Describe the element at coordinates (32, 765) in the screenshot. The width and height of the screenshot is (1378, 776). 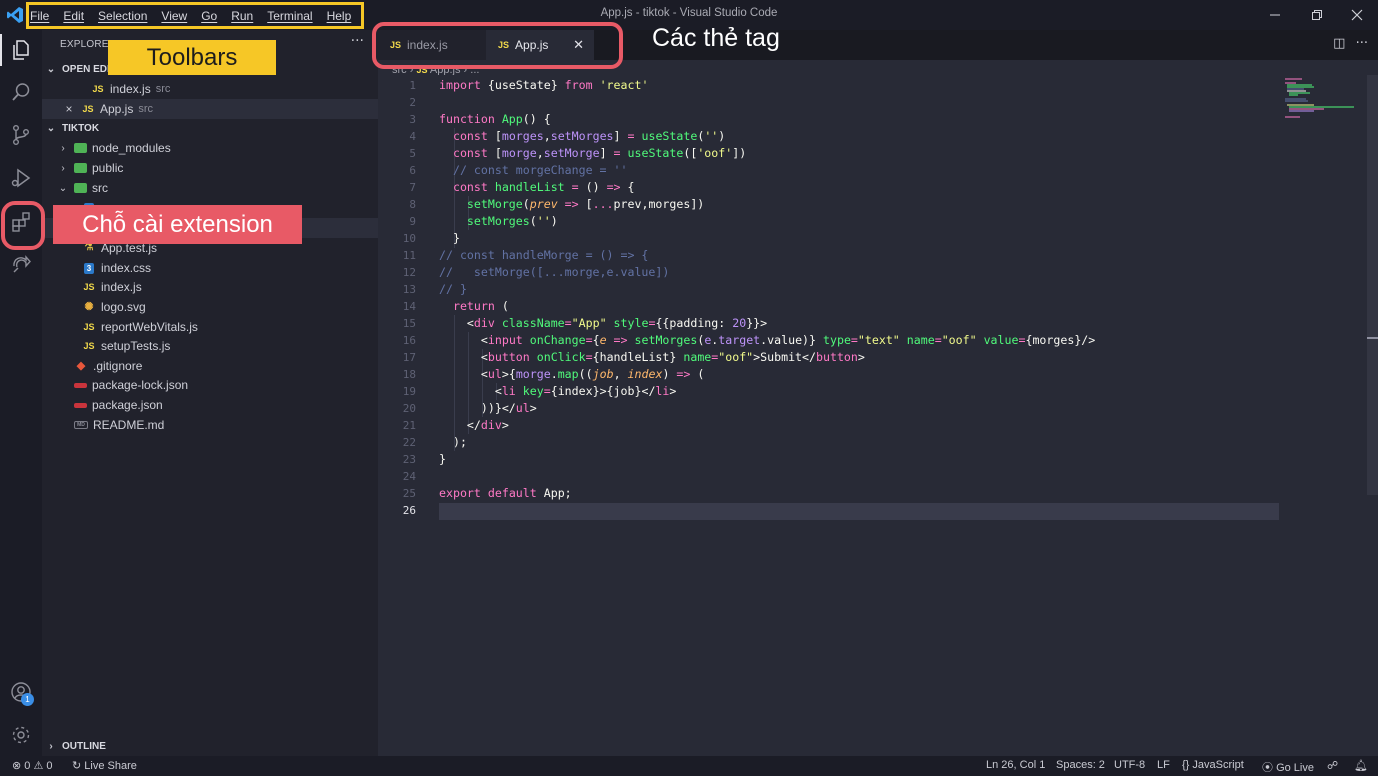
I see `problems-indicator: ⊗ 0 ⚠ 0` at that location.